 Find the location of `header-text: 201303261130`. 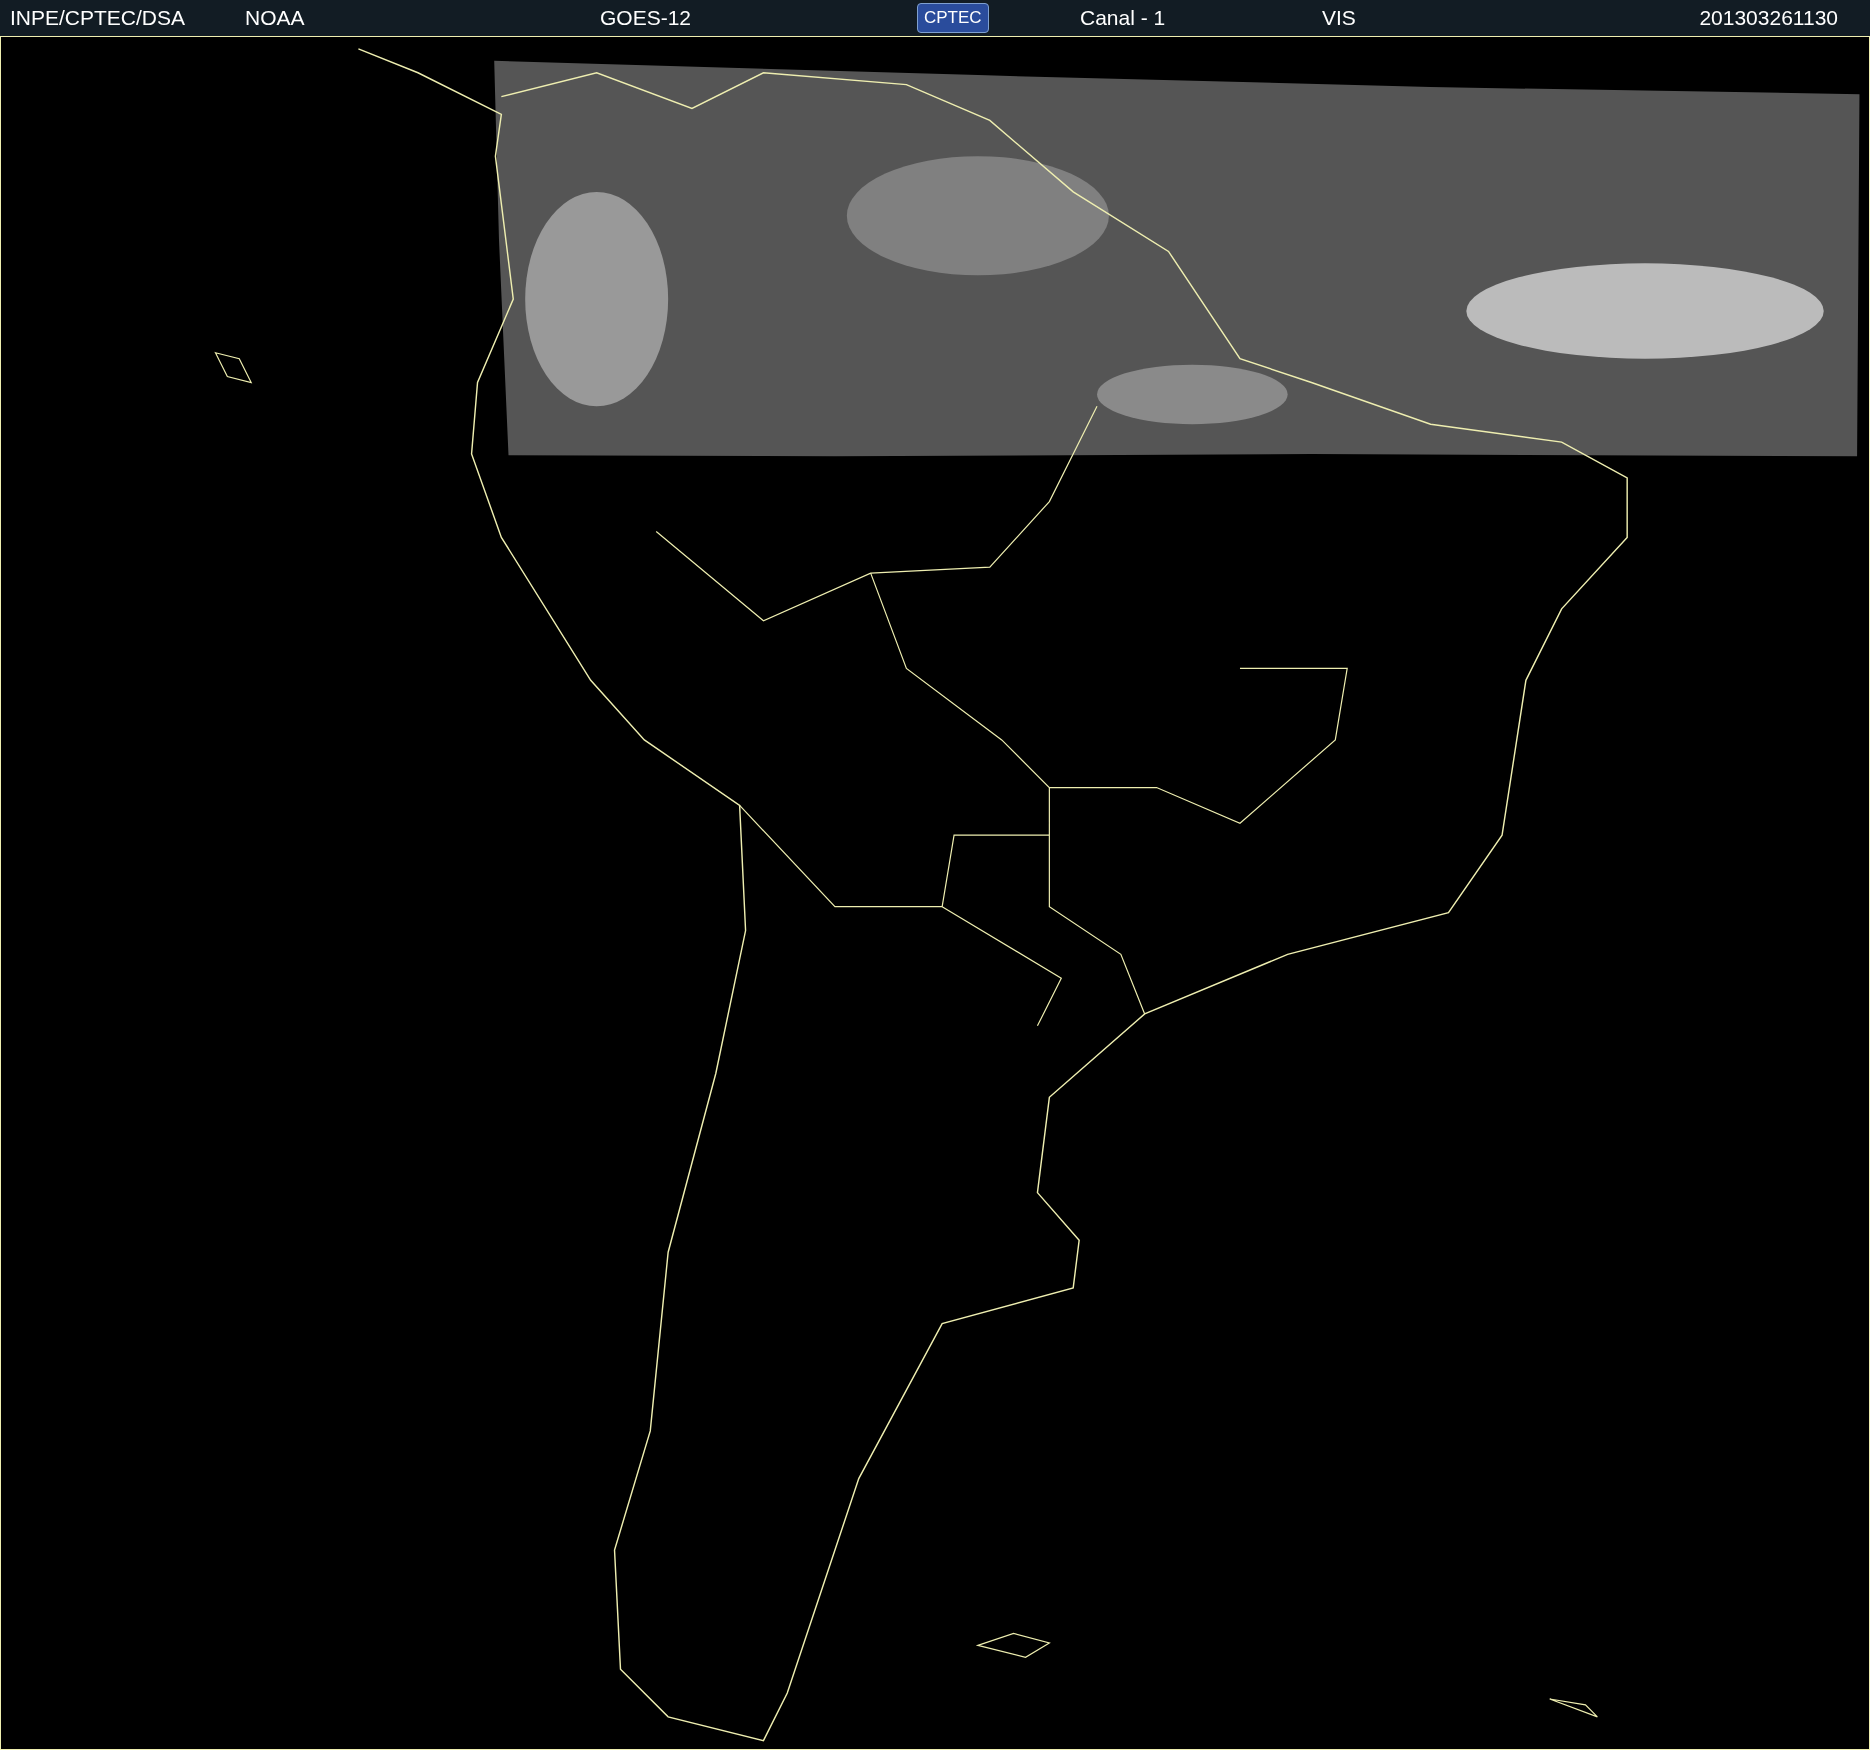

header-text: 201303261130 is located at coordinates (1768, 18).